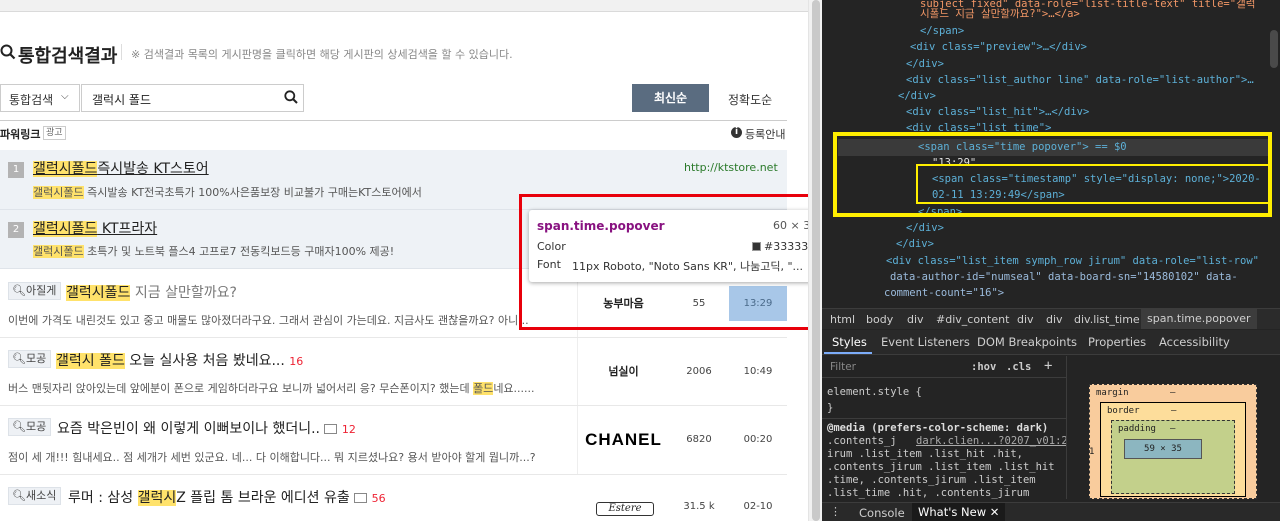  I want to click on board-tag: 🔍︎아질게, so click(35, 291).